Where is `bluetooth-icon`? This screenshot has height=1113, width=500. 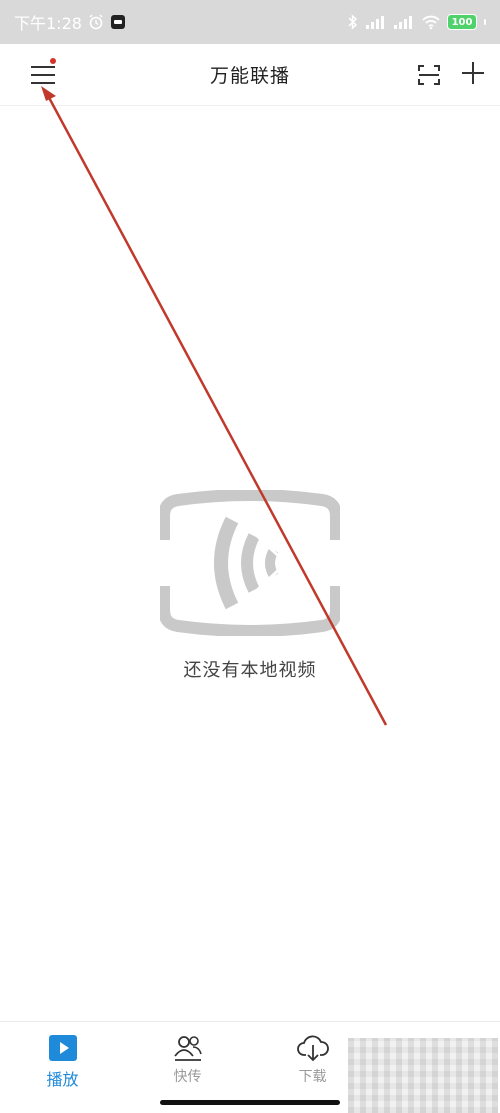 bluetooth-icon is located at coordinates (353, 22).